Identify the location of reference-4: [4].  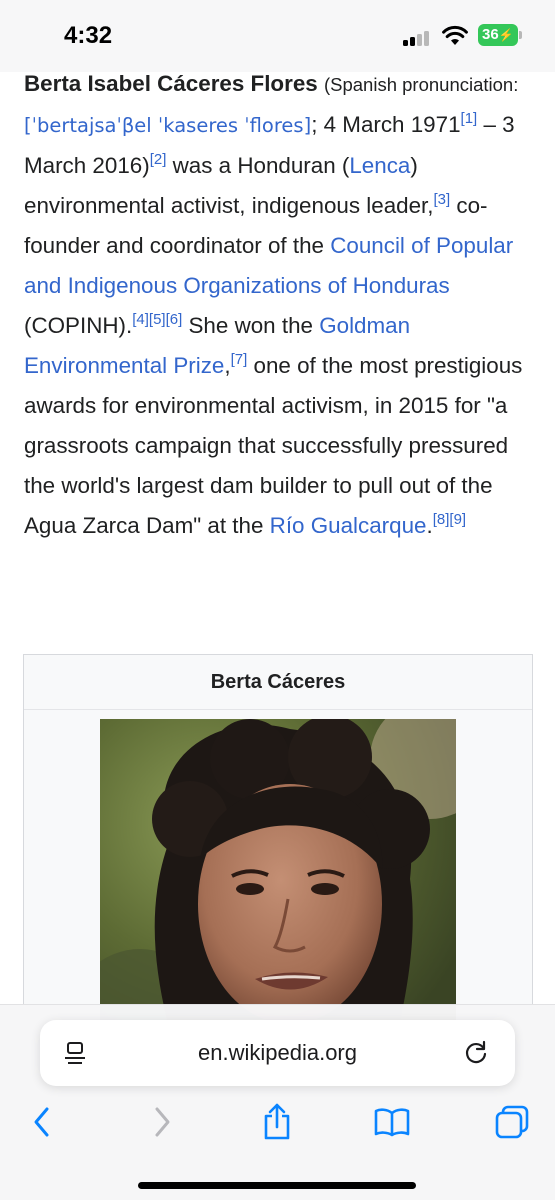
(140, 319).